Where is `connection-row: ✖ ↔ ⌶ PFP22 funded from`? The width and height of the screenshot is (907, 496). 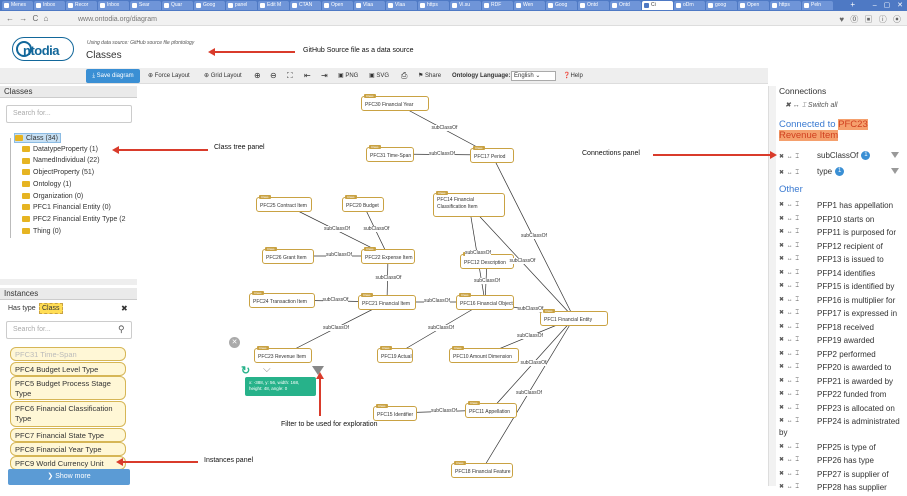 connection-row: ✖ ↔ ⌶ PFP22 funded from is located at coordinates (841, 395).